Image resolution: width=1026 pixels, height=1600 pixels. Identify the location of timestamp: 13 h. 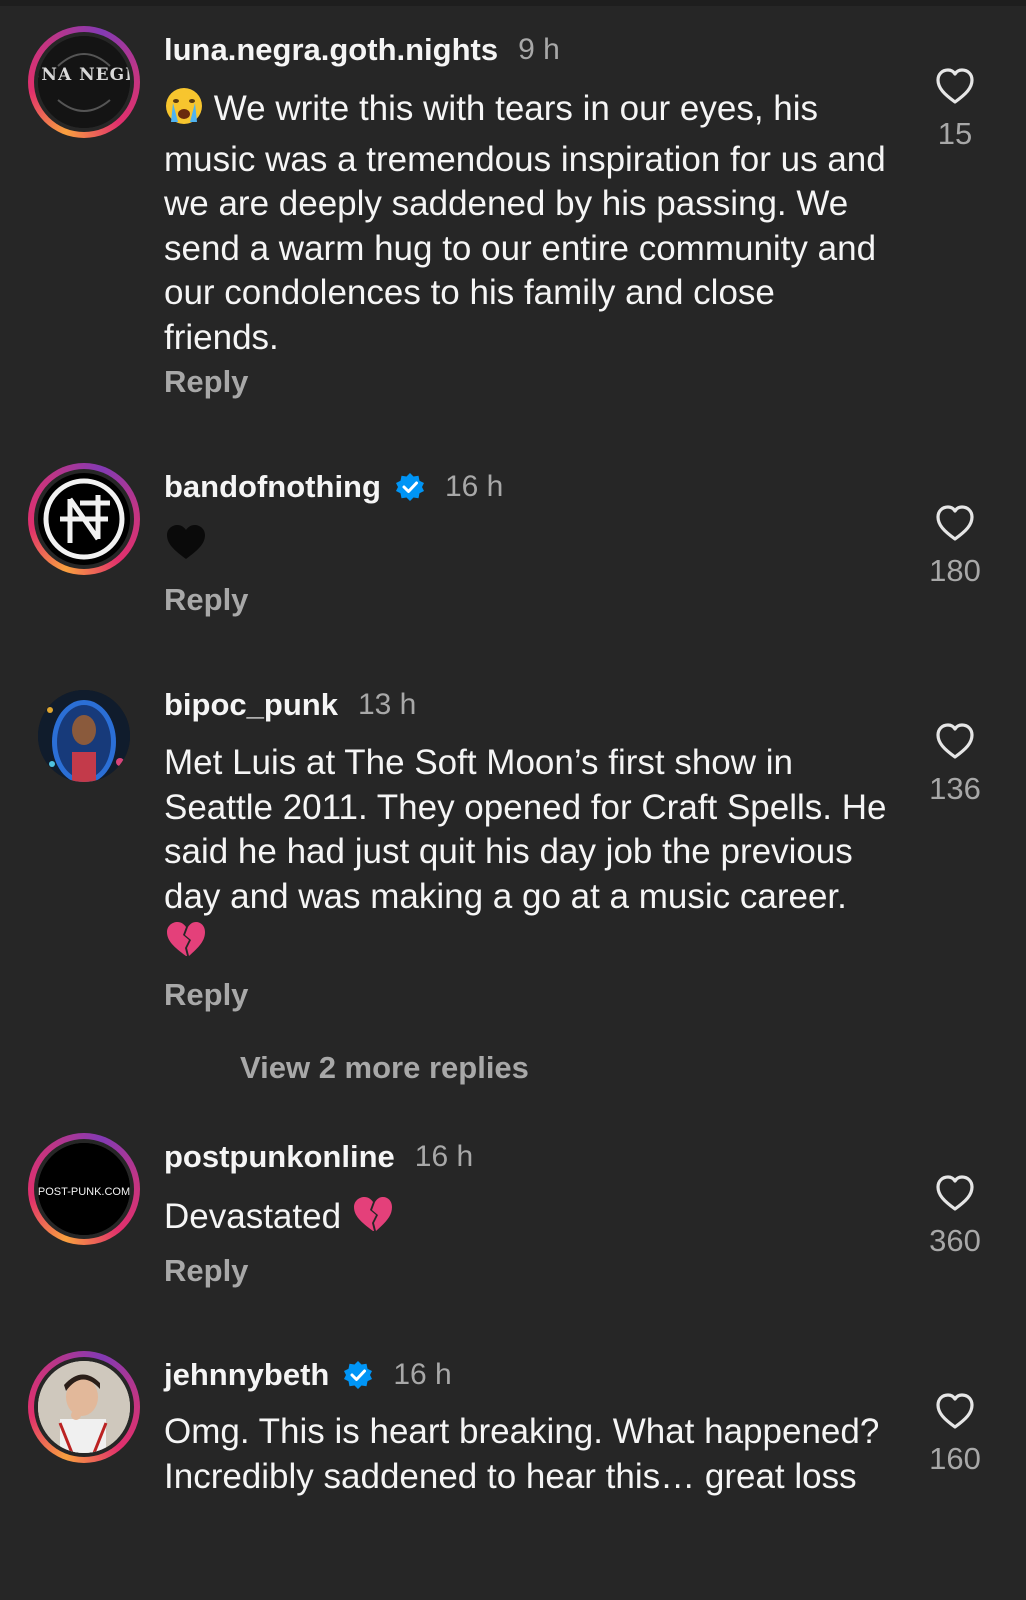
(387, 704).